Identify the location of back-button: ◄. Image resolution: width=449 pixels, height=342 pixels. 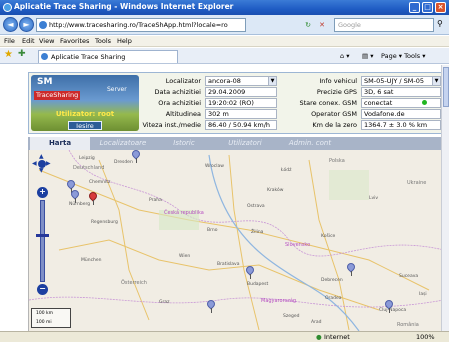
(10, 24).